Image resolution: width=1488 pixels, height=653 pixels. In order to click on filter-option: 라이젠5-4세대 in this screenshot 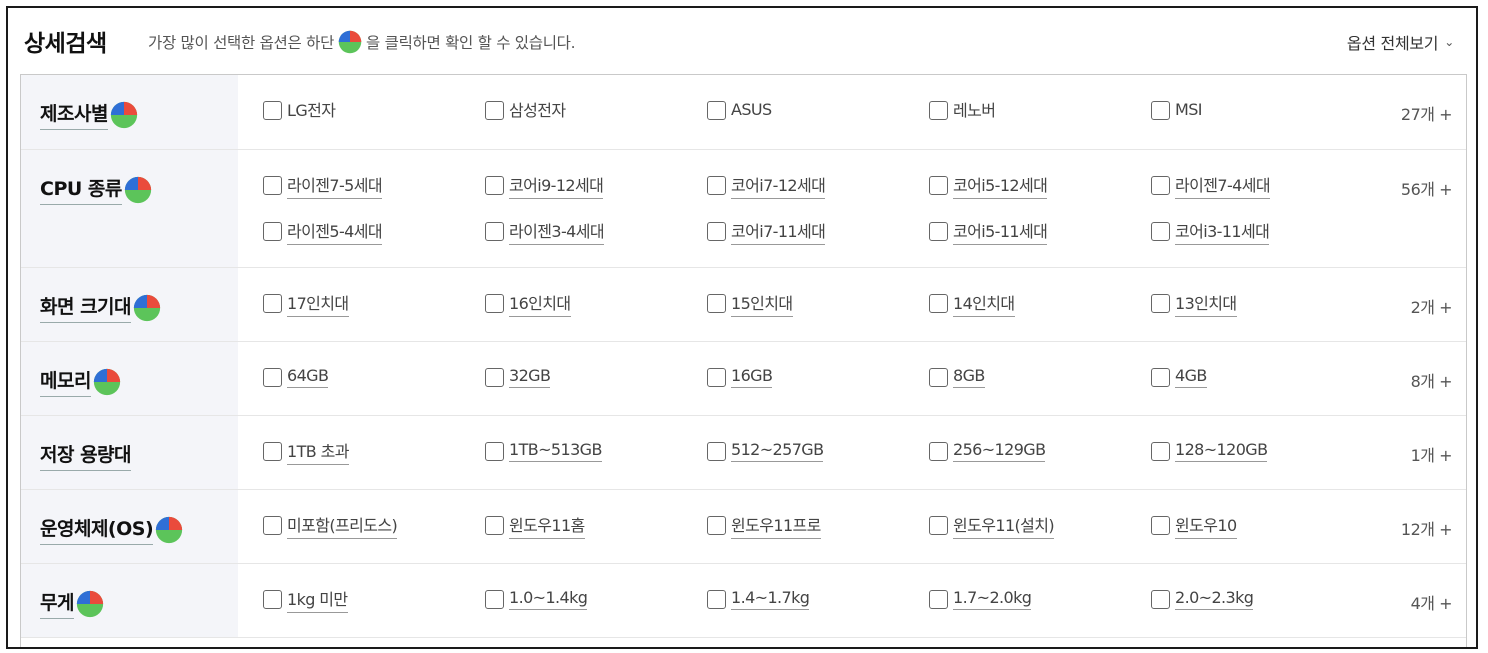, I will do `click(374, 231)`.